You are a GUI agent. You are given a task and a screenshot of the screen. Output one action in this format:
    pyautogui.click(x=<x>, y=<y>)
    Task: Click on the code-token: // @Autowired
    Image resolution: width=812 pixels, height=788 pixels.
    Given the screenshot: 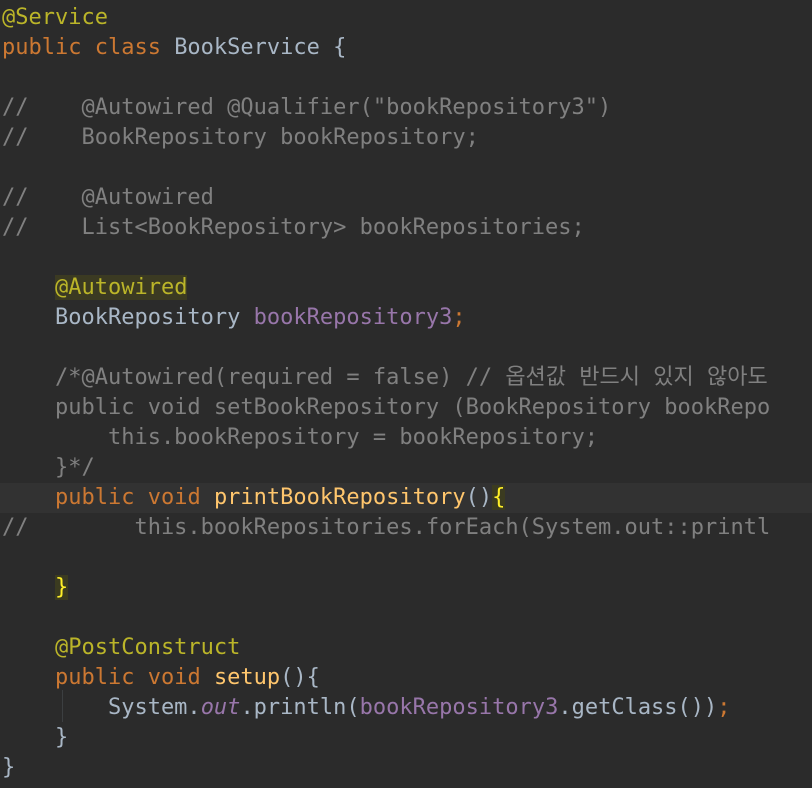 What is the action you would take?
    pyautogui.click(x=108, y=197)
    